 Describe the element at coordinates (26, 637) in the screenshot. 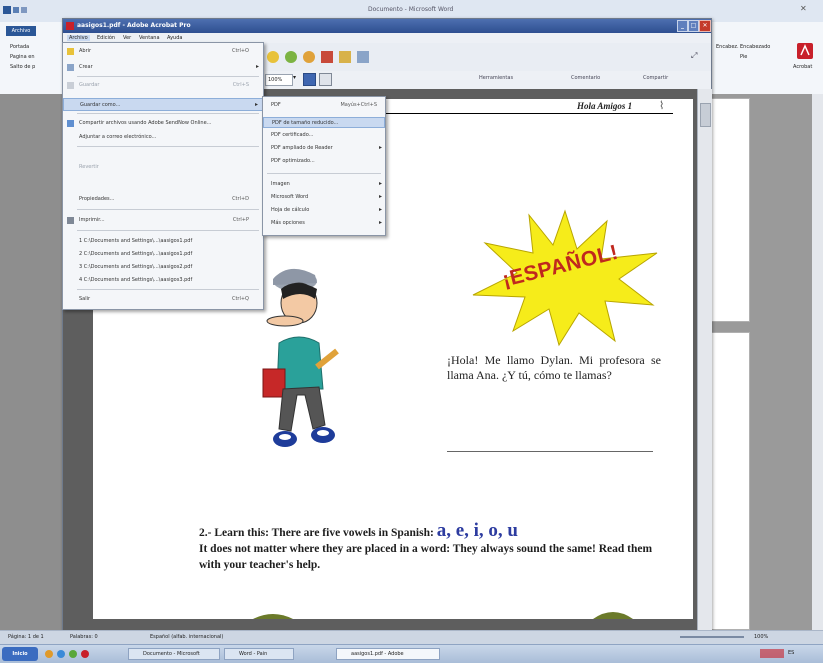

I see `status-page: Página: 1 de 1` at that location.